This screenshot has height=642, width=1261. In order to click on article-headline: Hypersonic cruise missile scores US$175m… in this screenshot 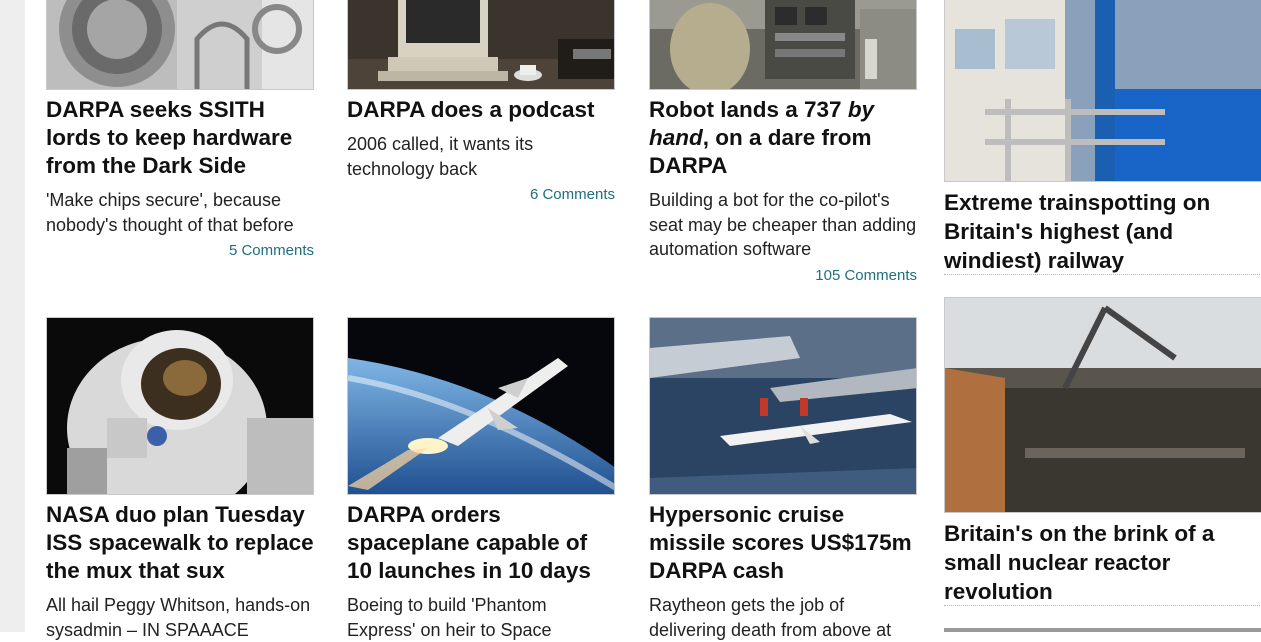, I will do `click(783, 543)`.